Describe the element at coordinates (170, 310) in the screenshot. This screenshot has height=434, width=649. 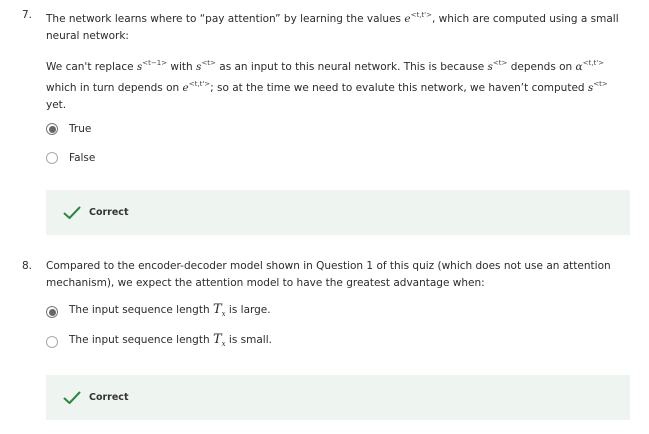
I see `option-label: The input sequence length Tx is large.` at that location.